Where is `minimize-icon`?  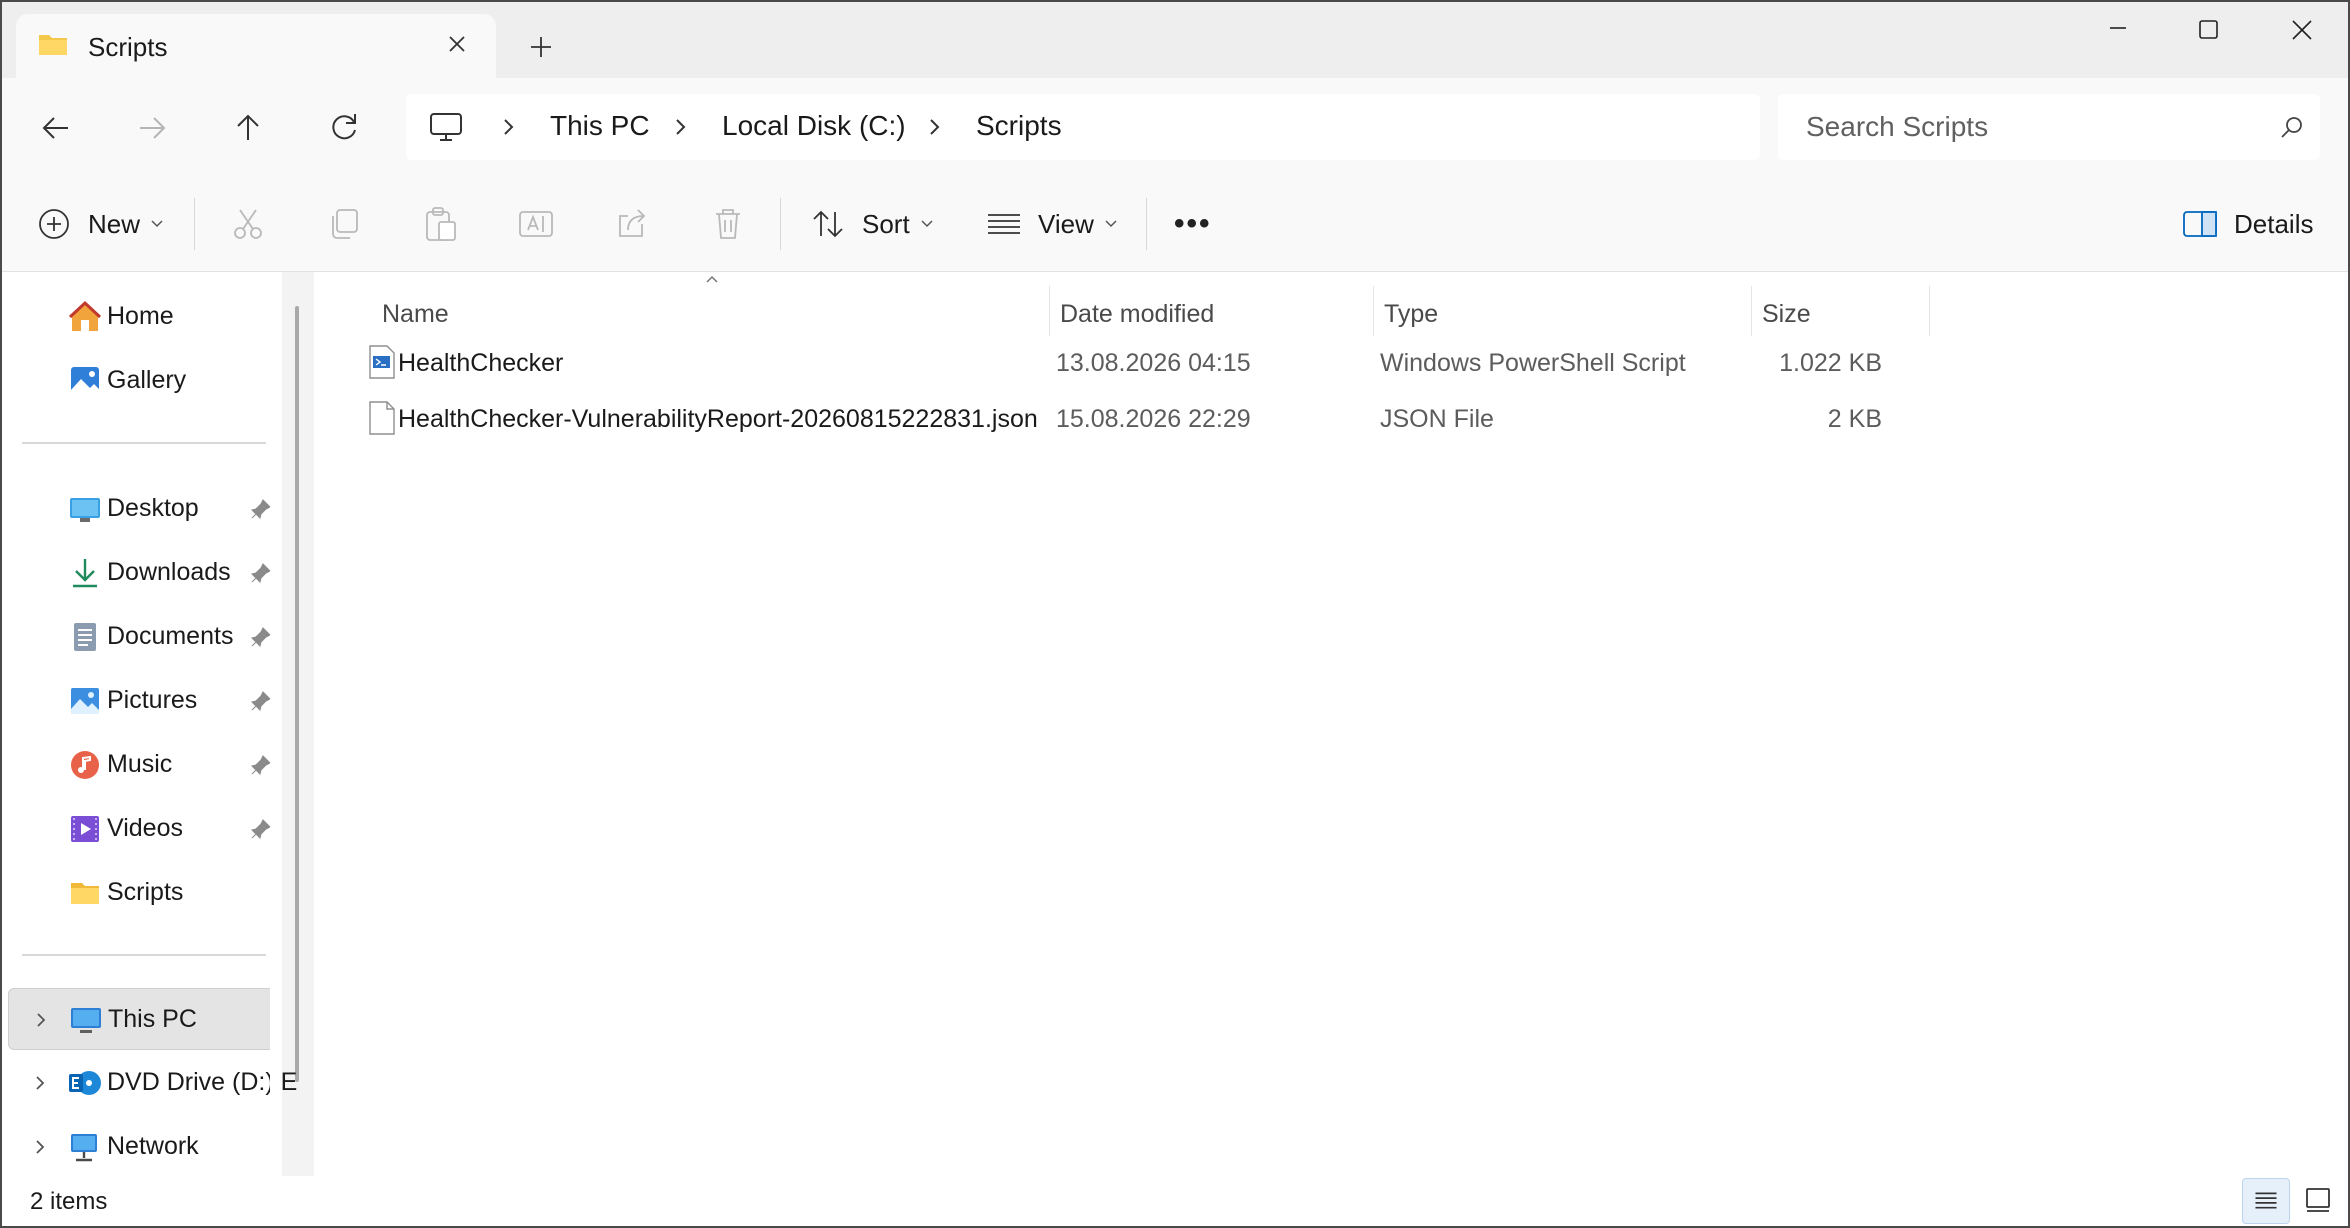 minimize-icon is located at coordinates (2118, 32).